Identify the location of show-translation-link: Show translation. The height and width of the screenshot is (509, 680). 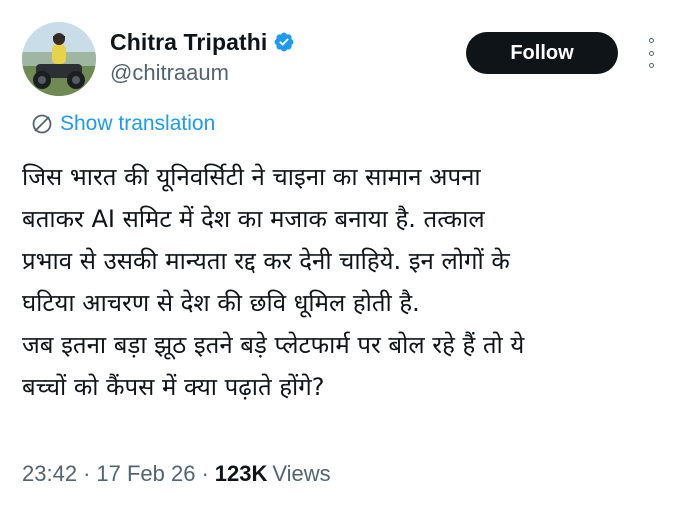
(122, 124).